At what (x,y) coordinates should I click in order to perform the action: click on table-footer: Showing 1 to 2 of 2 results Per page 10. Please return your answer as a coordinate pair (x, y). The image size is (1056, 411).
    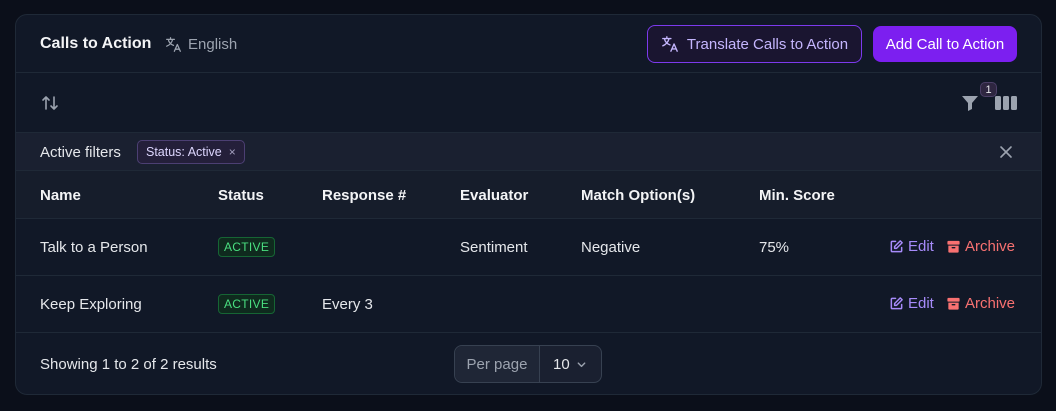
    Looking at the image, I should click on (528, 363).